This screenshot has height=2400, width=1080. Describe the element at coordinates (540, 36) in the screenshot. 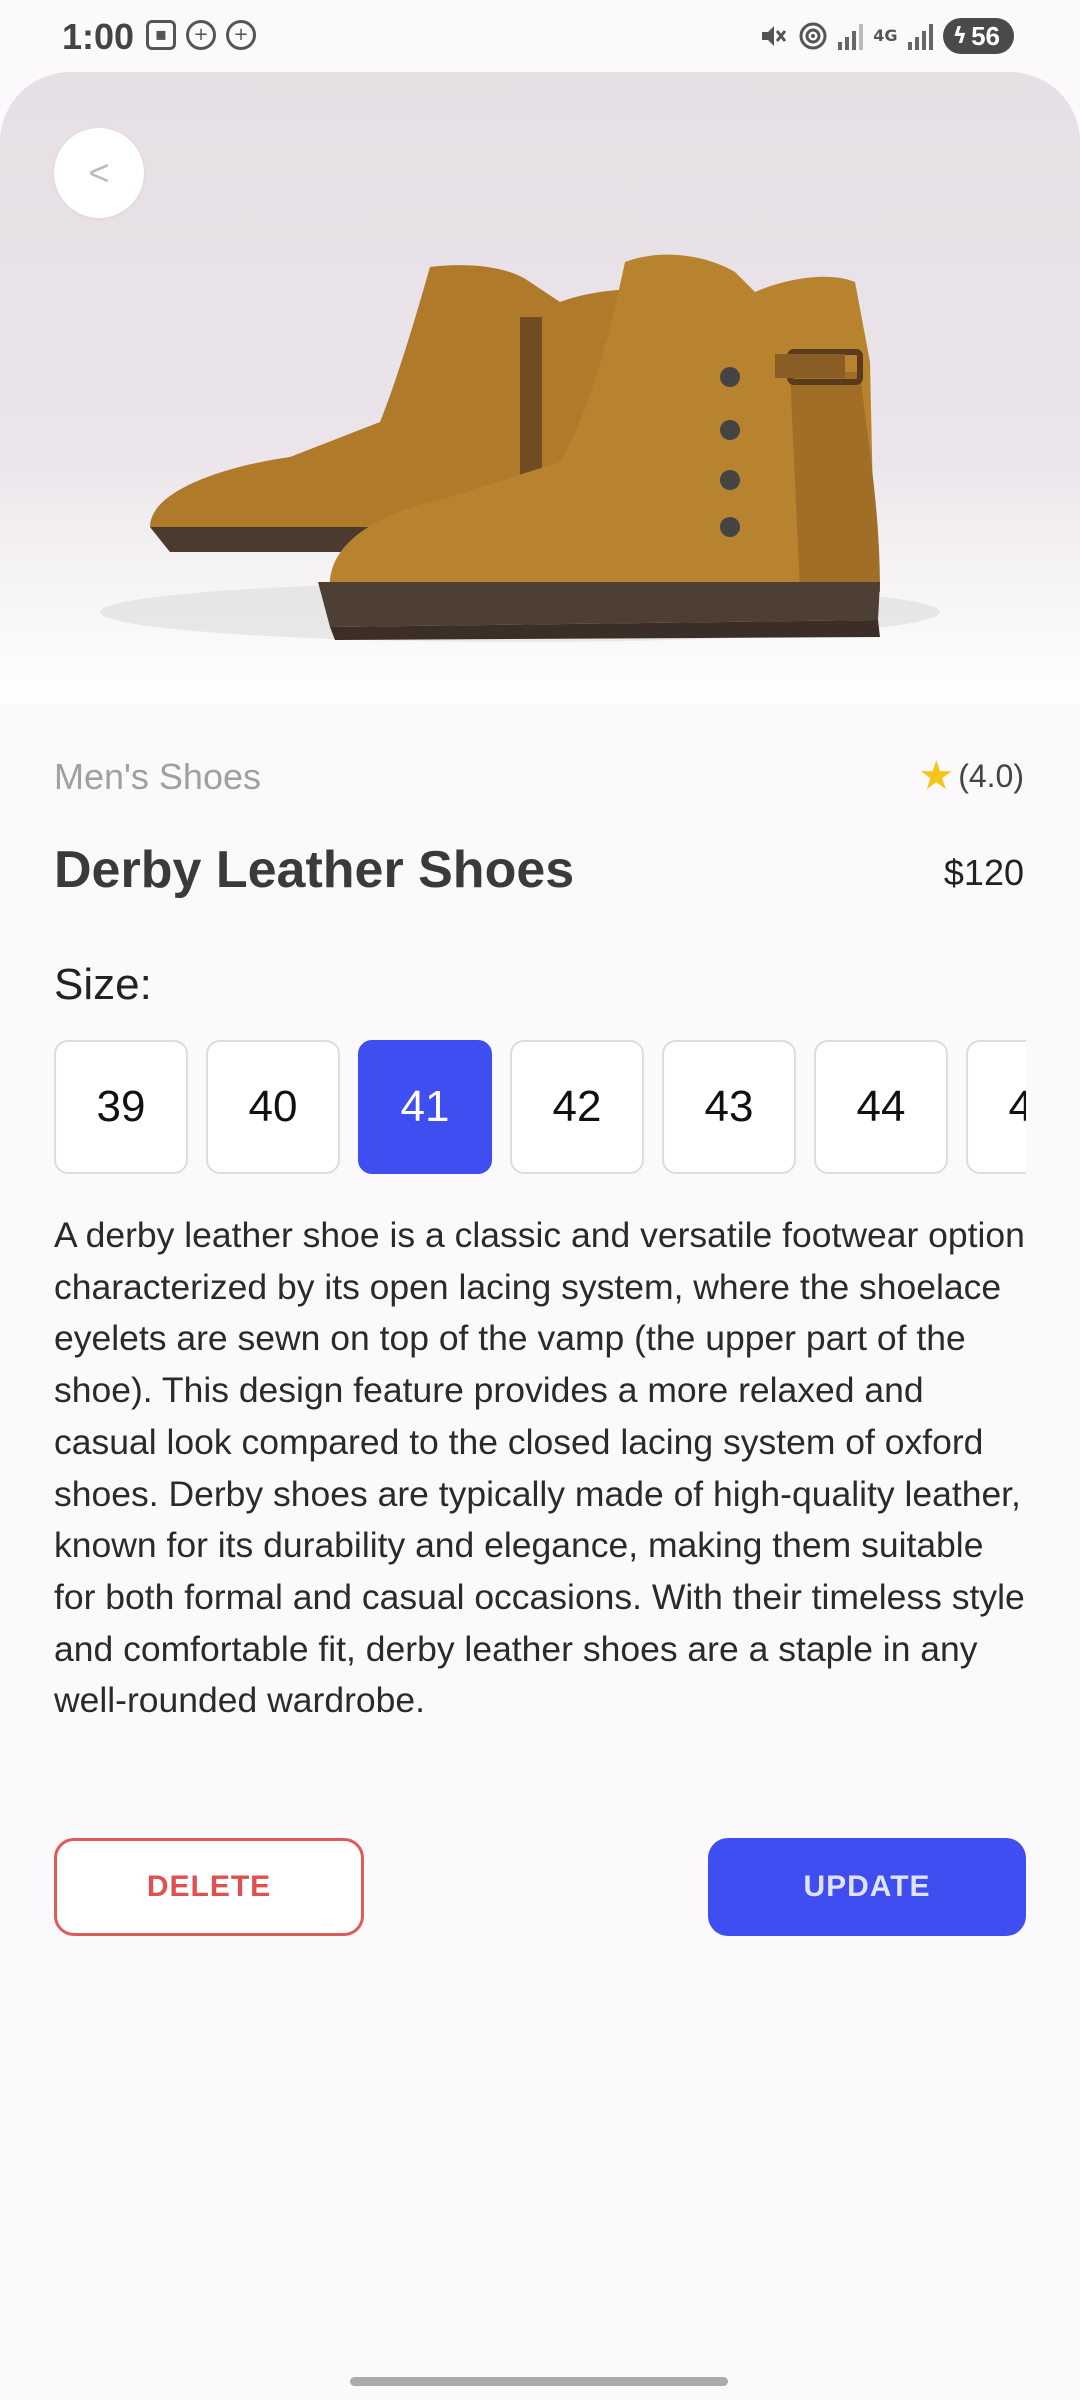

I see `status-bar: 1:00 ▪ + + 4G ϟ 56` at that location.